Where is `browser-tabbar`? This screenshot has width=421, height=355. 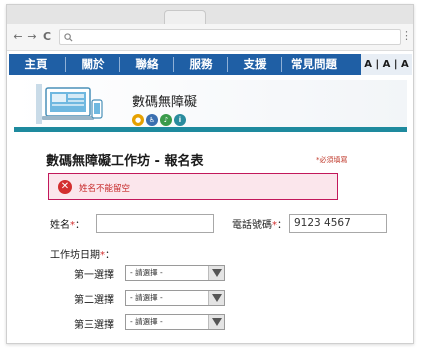
browser-tabbar is located at coordinates (210, 14).